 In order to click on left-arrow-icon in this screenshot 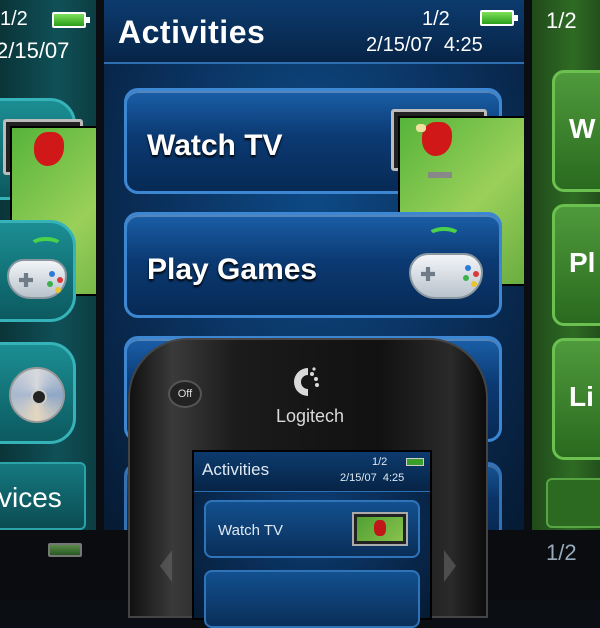, I will do `click(166, 566)`.